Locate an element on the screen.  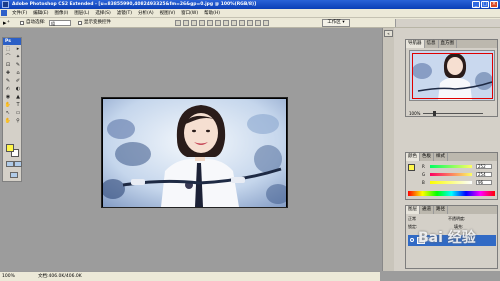
tab-navigator: 导航器 is located at coordinates (415, 44).